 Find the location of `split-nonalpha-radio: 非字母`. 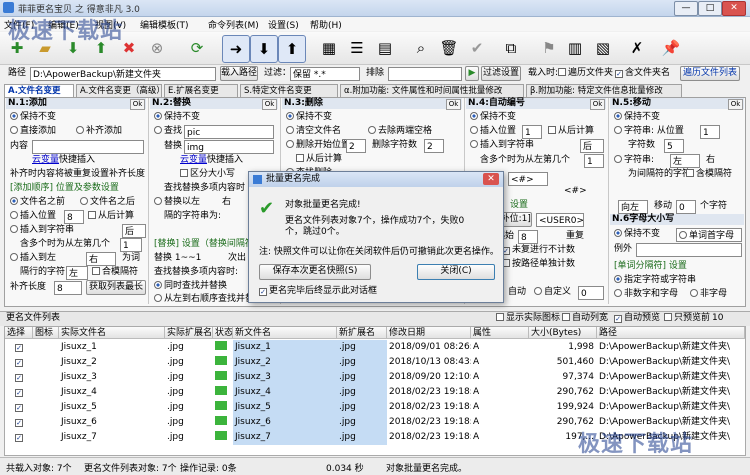

split-nonalpha-radio: 非字母 is located at coordinates (708, 294).